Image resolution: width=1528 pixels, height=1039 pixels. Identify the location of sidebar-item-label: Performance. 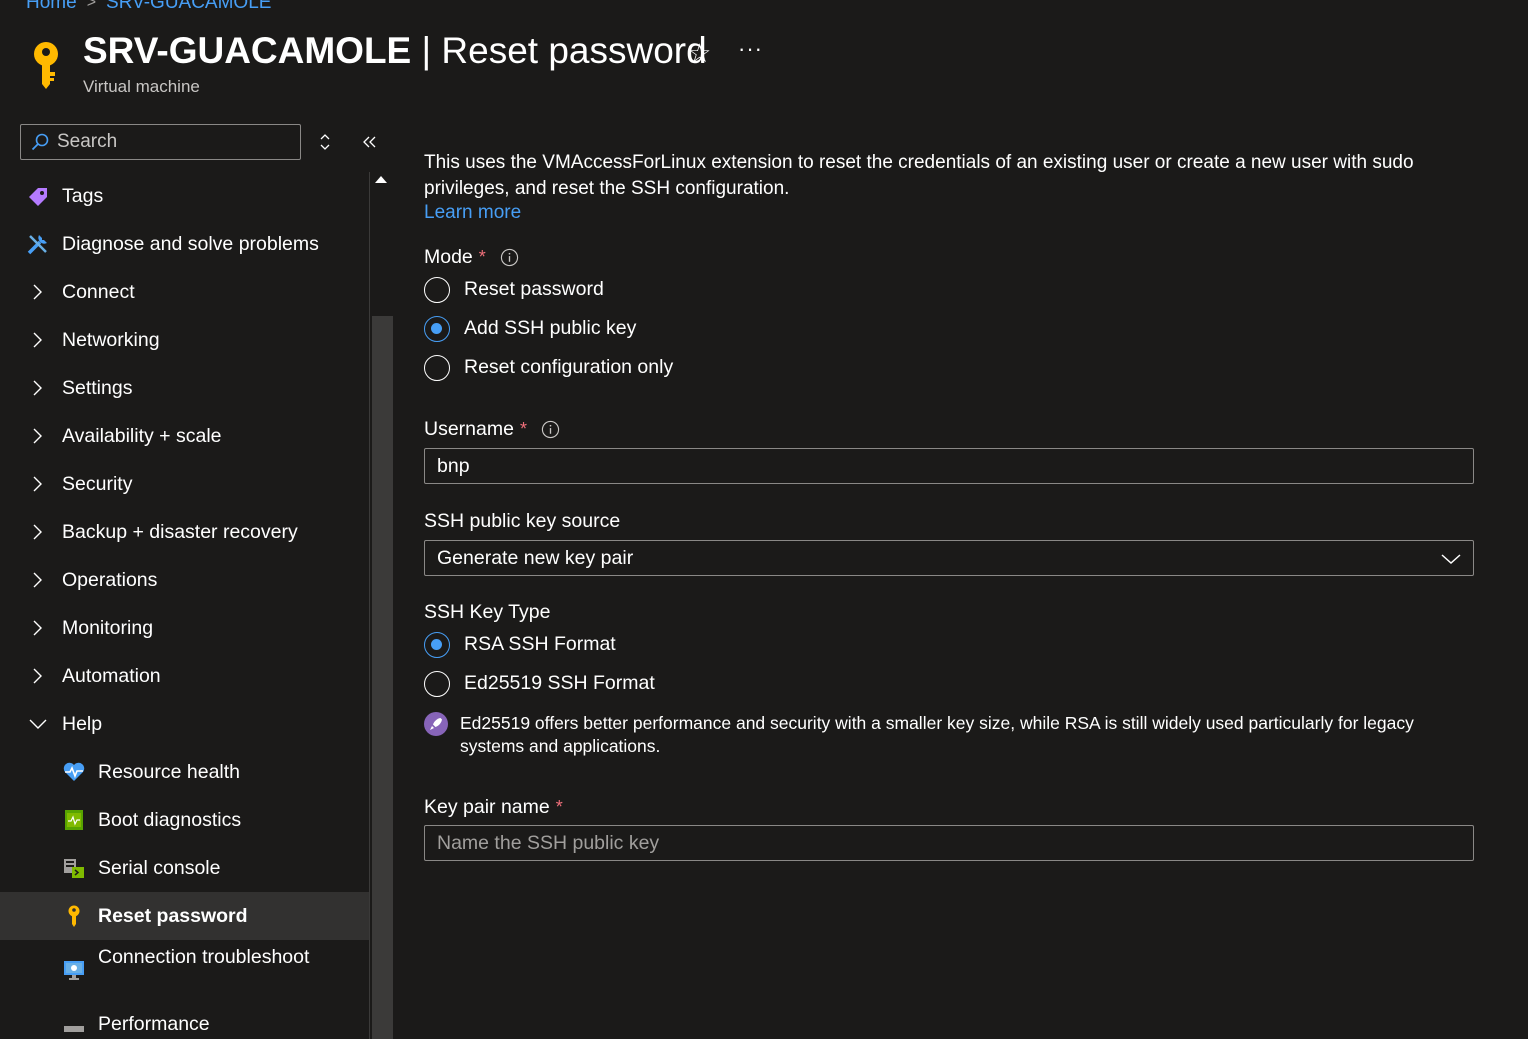
(154, 1023).